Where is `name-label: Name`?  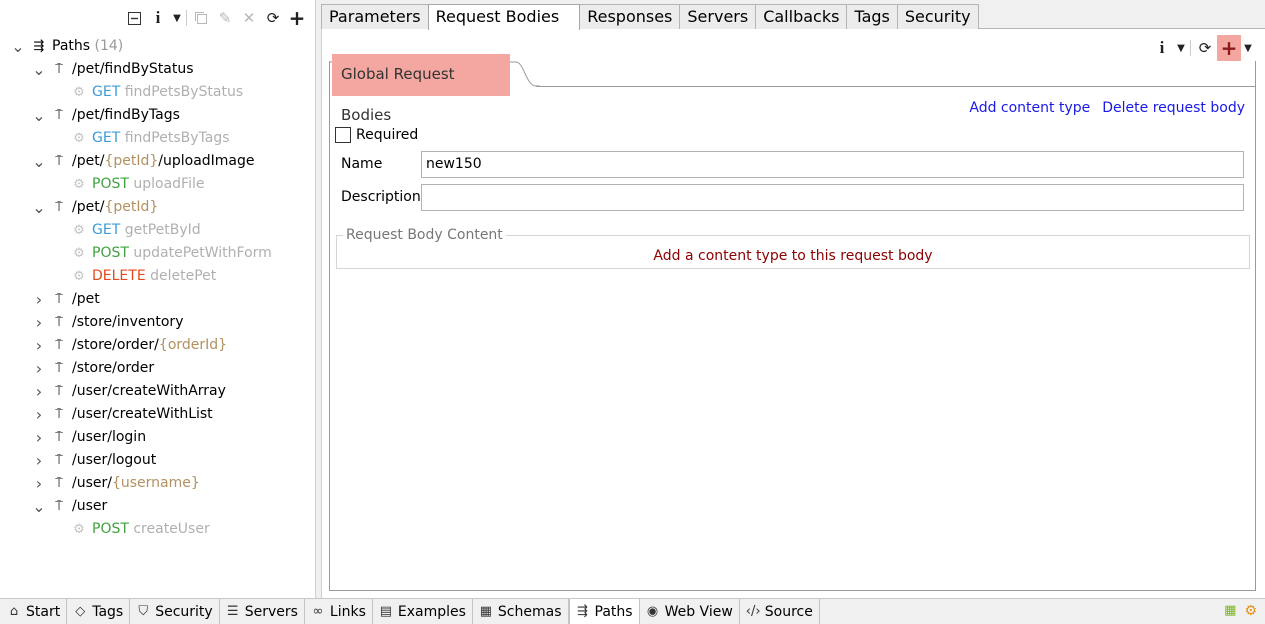 name-label: Name is located at coordinates (362, 164).